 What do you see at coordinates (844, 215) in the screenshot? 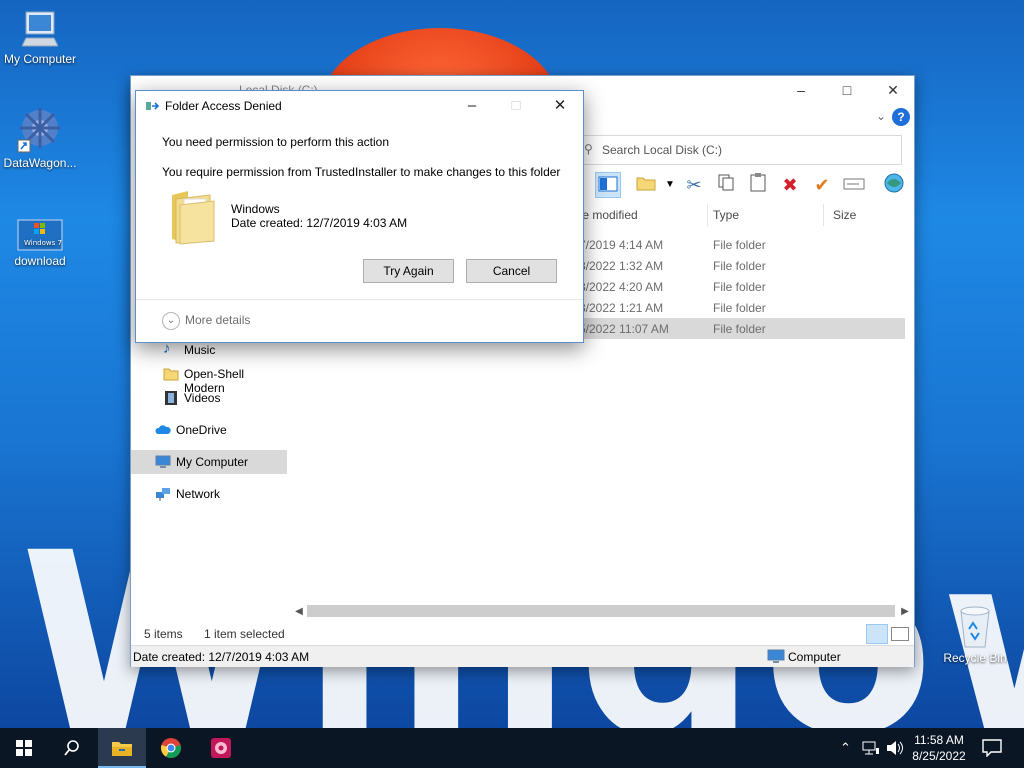
I see `column-size: Size` at bounding box center [844, 215].